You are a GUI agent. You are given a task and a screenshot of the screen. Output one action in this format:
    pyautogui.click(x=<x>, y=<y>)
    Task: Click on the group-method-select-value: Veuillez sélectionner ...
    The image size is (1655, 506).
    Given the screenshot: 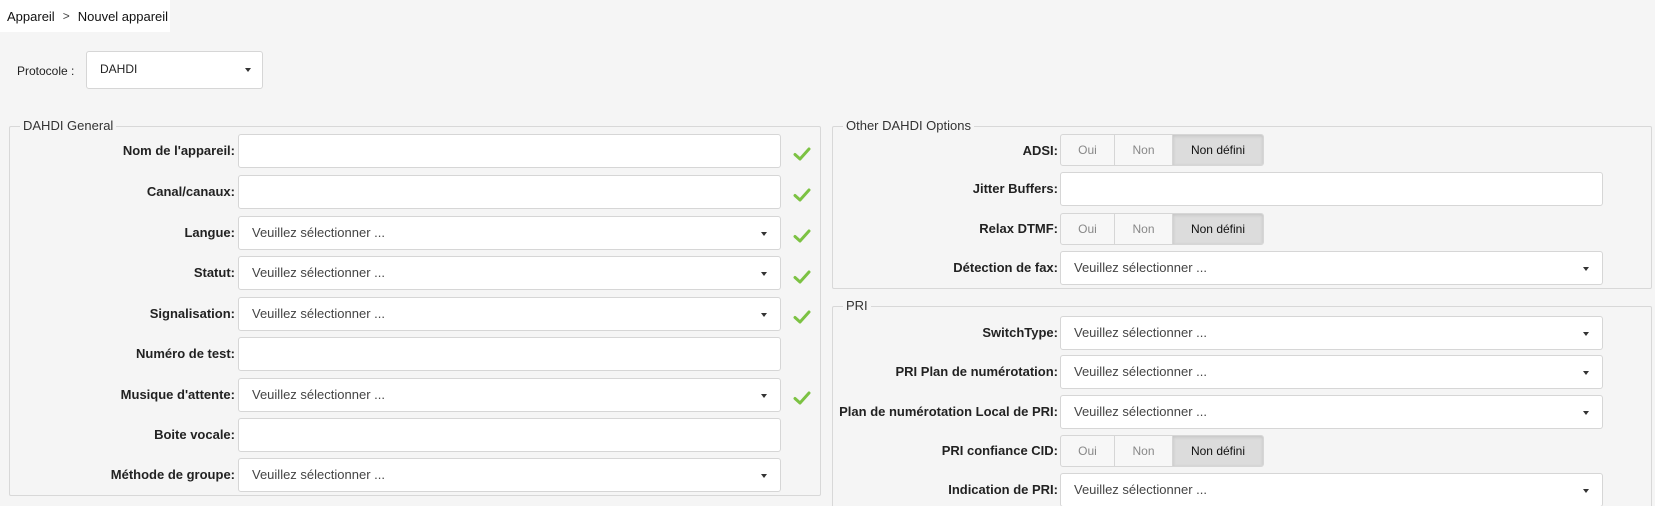 What is the action you would take?
    pyautogui.click(x=318, y=474)
    